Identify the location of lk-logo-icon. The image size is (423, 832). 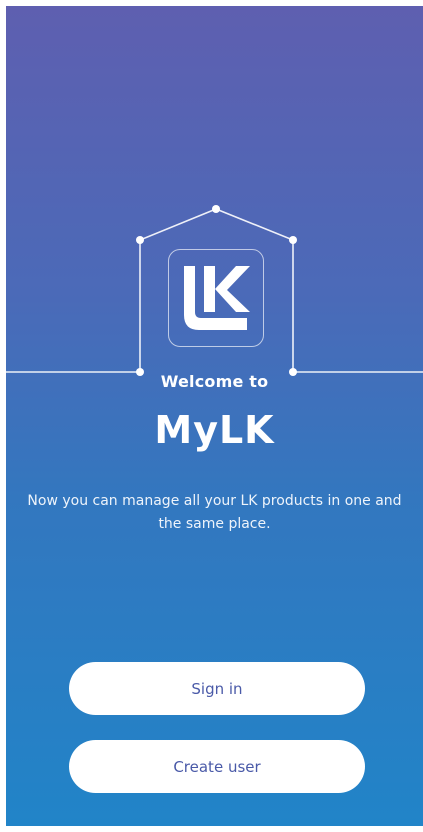
(217, 298).